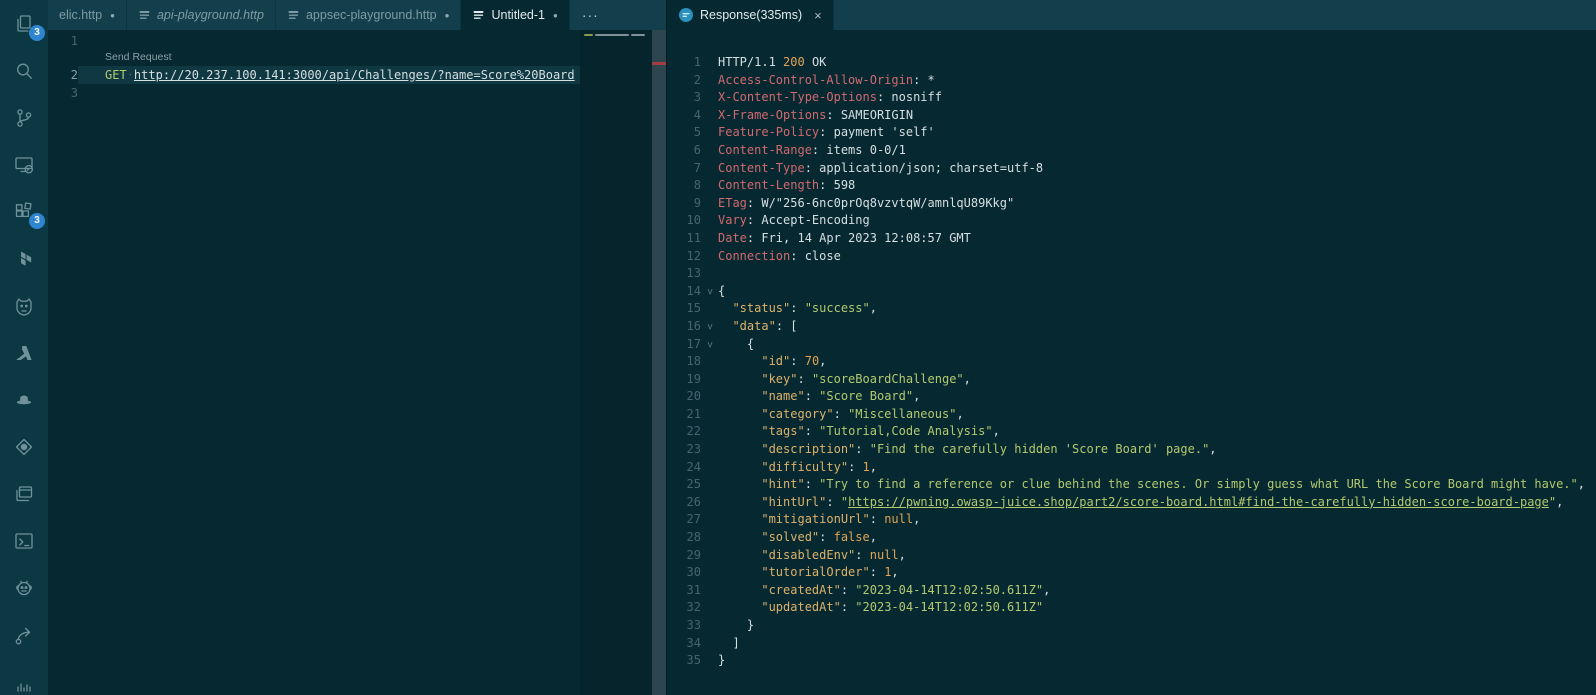 This screenshot has height=695, width=1596. What do you see at coordinates (697, 79) in the screenshot?
I see `line-number: 2` at bounding box center [697, 79].